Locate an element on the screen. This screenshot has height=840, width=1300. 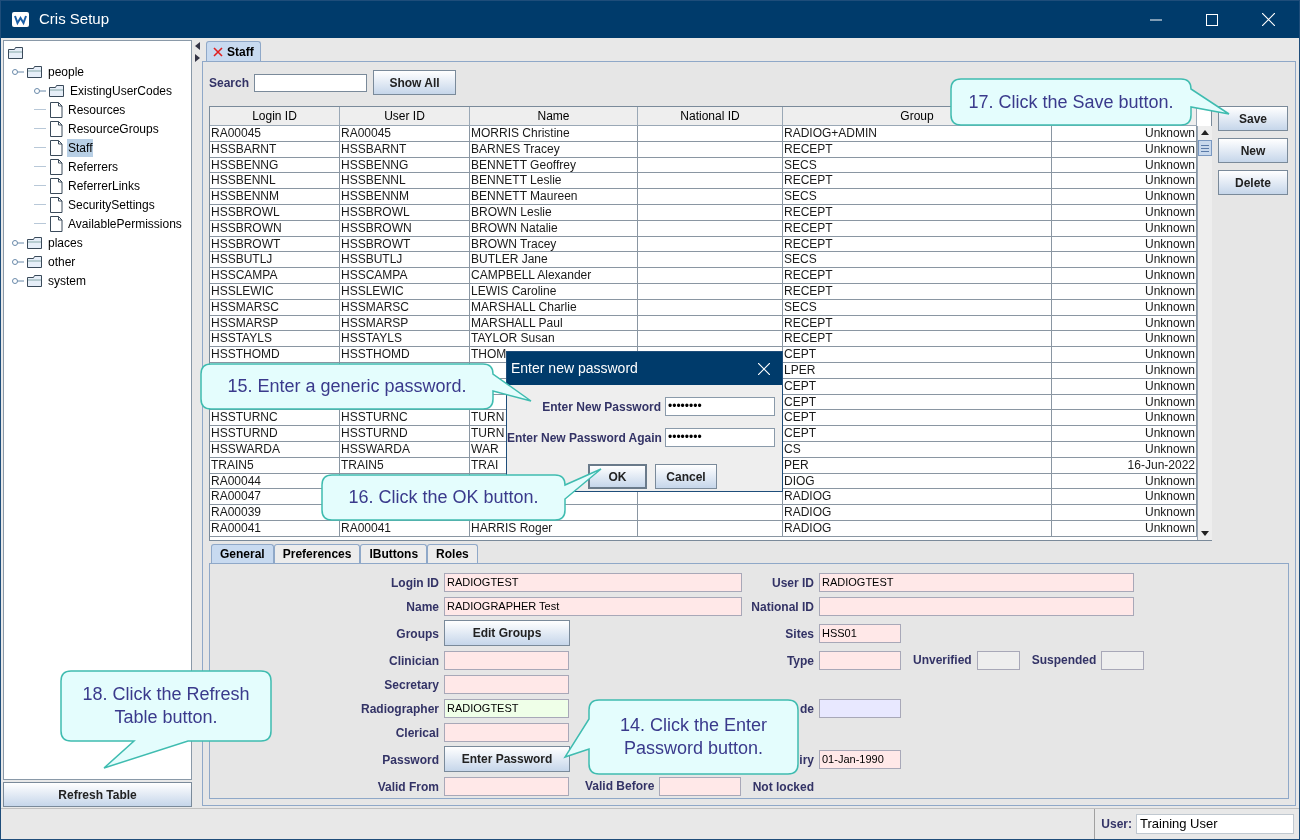
column-header: Name is located at coordinates (553, 116).